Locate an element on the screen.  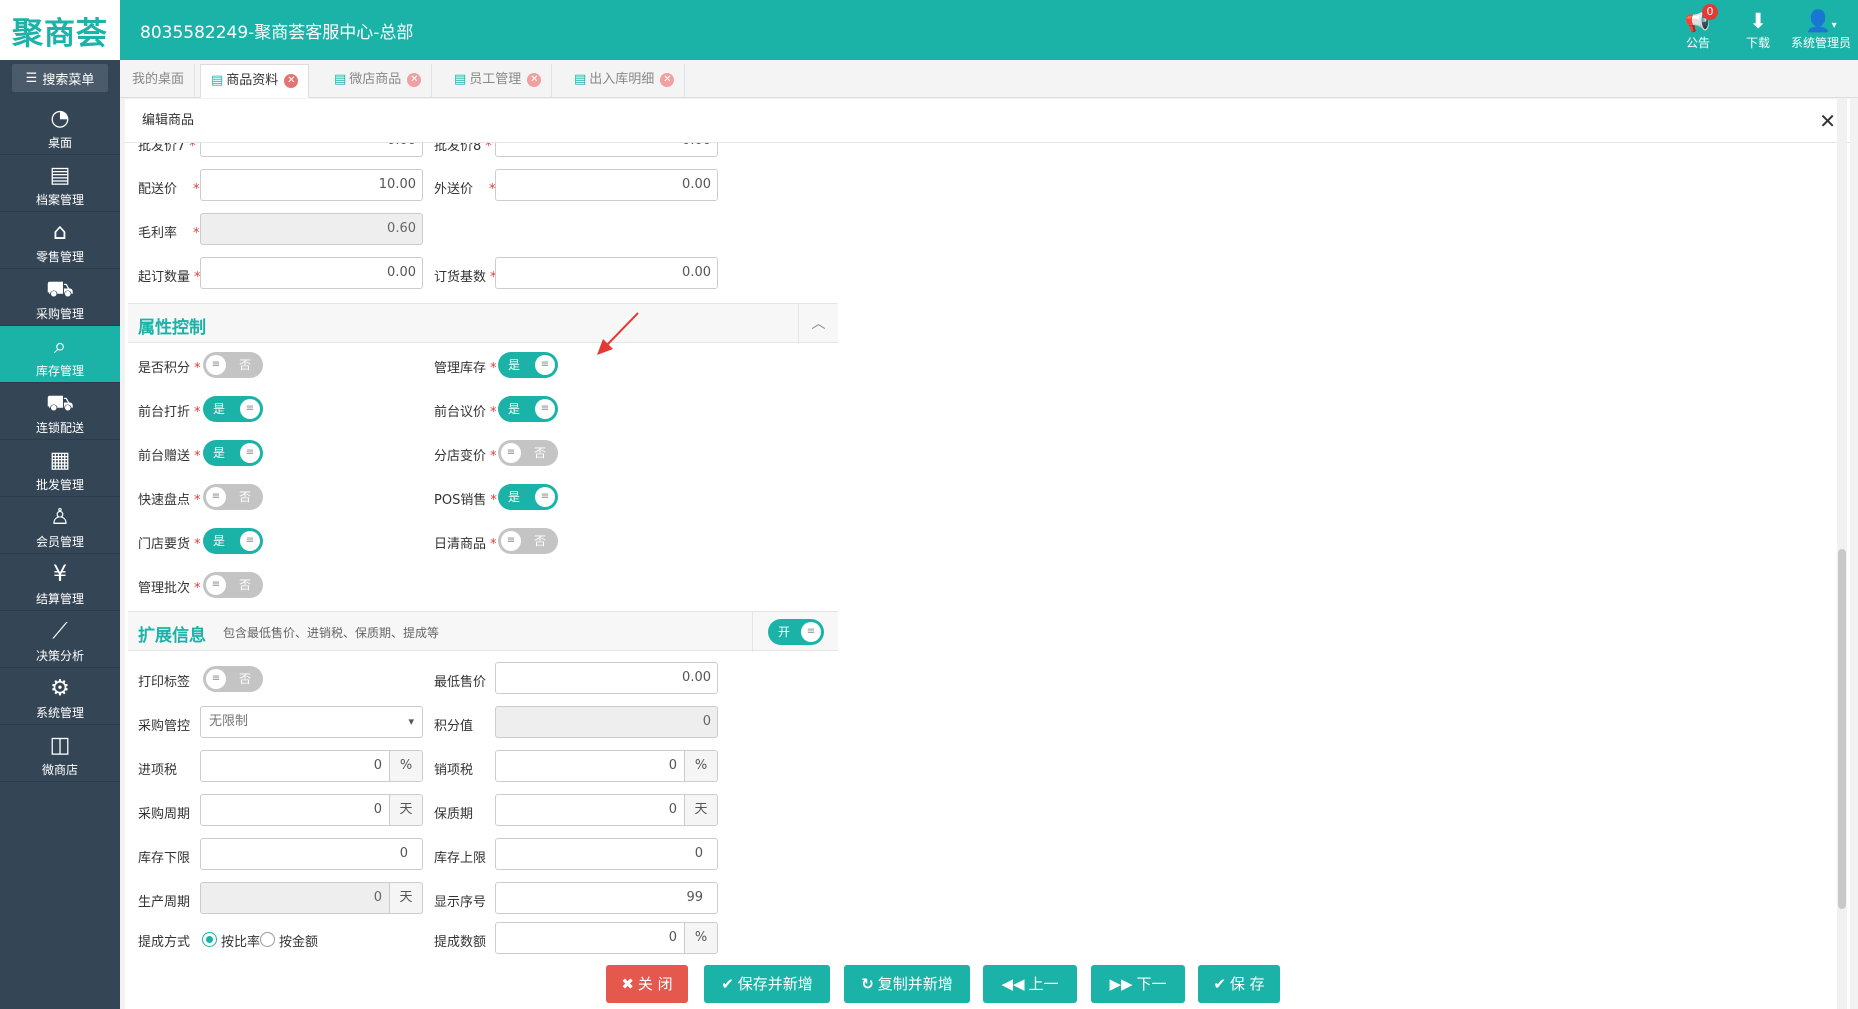
points-enabled-toggle: ≡ 否 is located at coordinates (233, 365).